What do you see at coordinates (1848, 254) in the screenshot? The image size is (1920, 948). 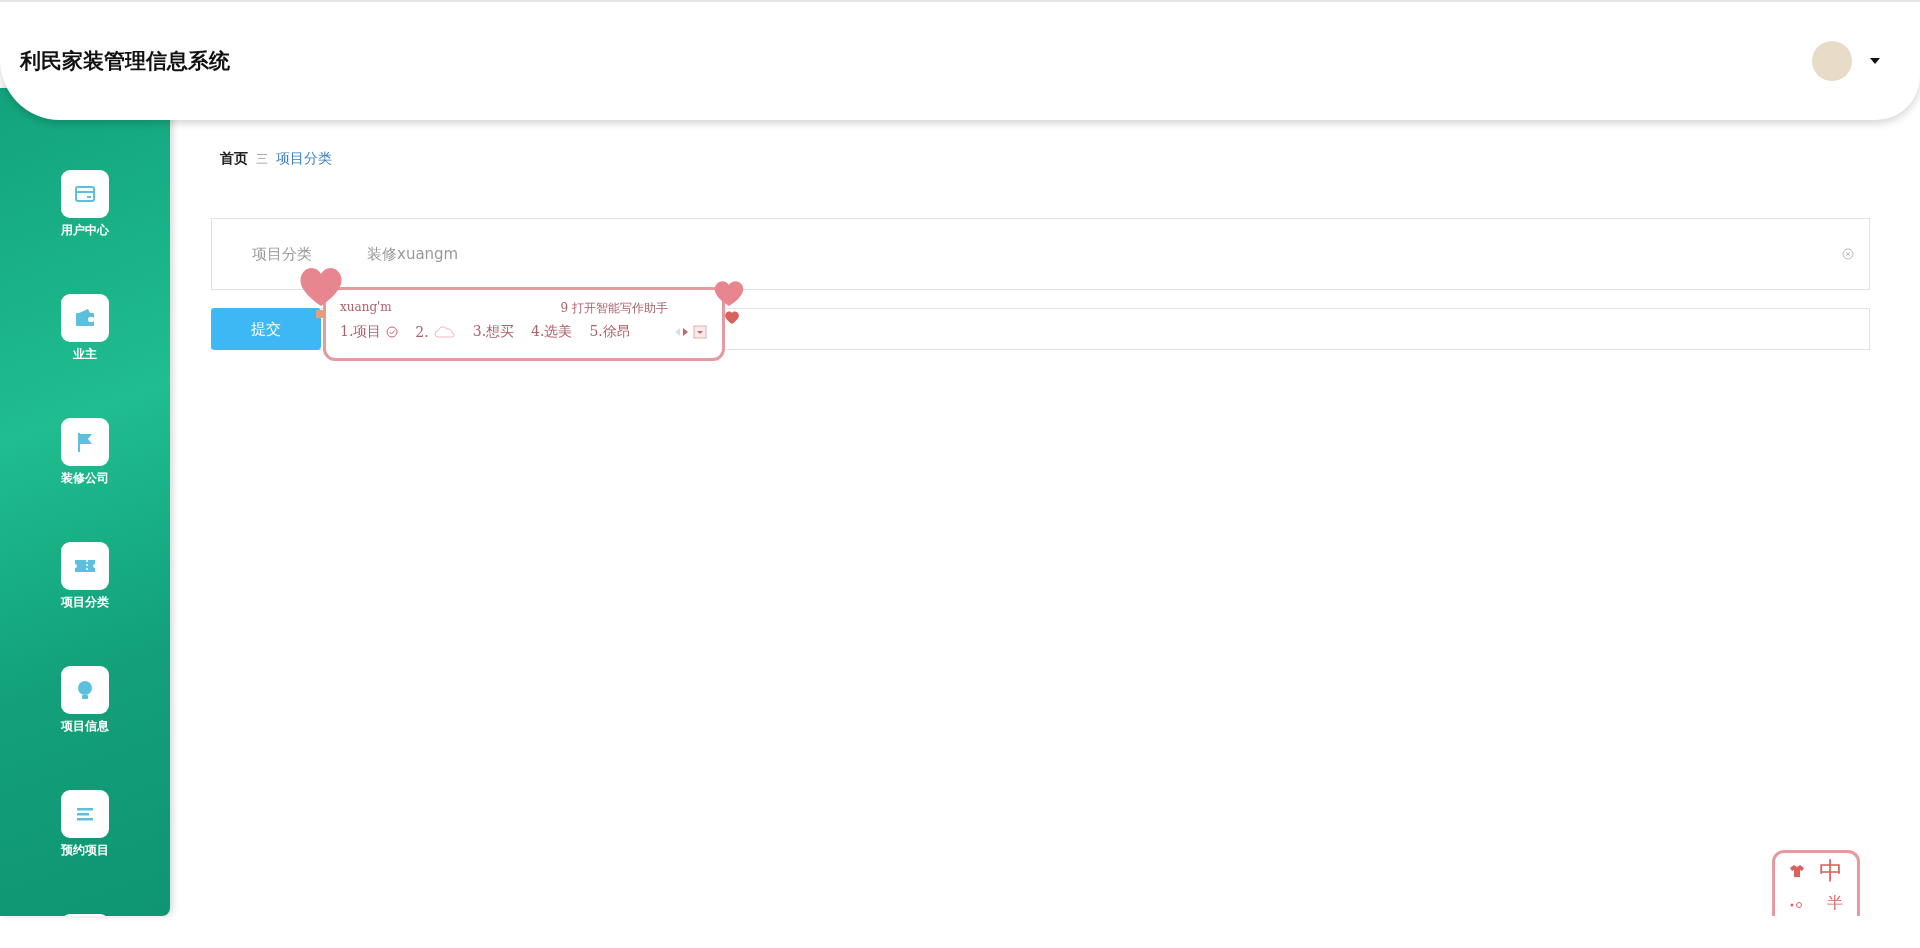 I see `clear-icon` at bounding box center [1848, 254].